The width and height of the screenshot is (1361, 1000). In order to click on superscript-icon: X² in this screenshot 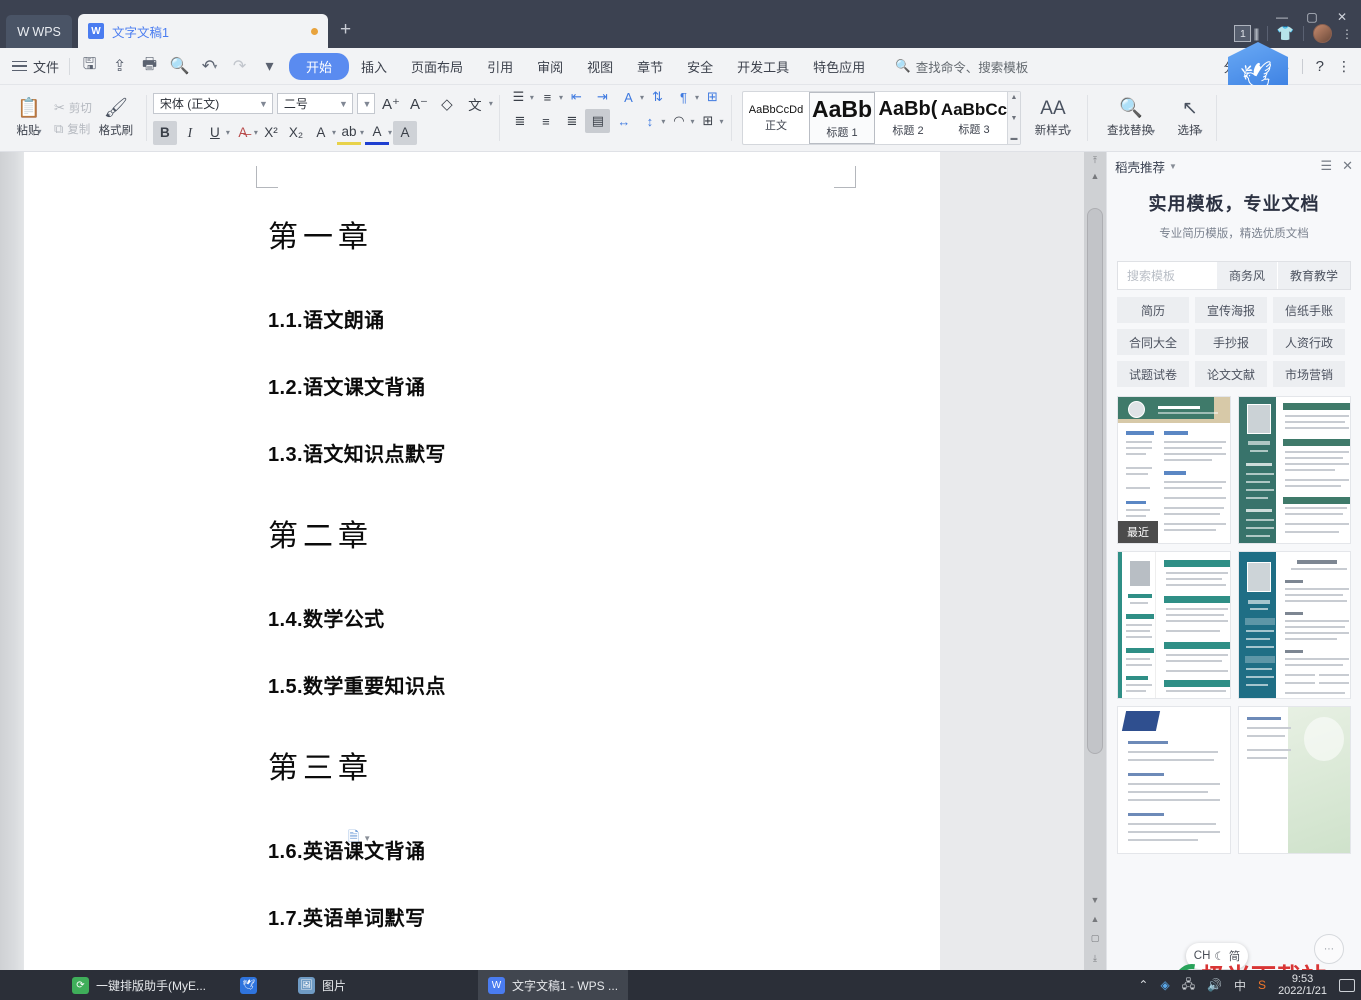, I will do `click(271, 133)`.